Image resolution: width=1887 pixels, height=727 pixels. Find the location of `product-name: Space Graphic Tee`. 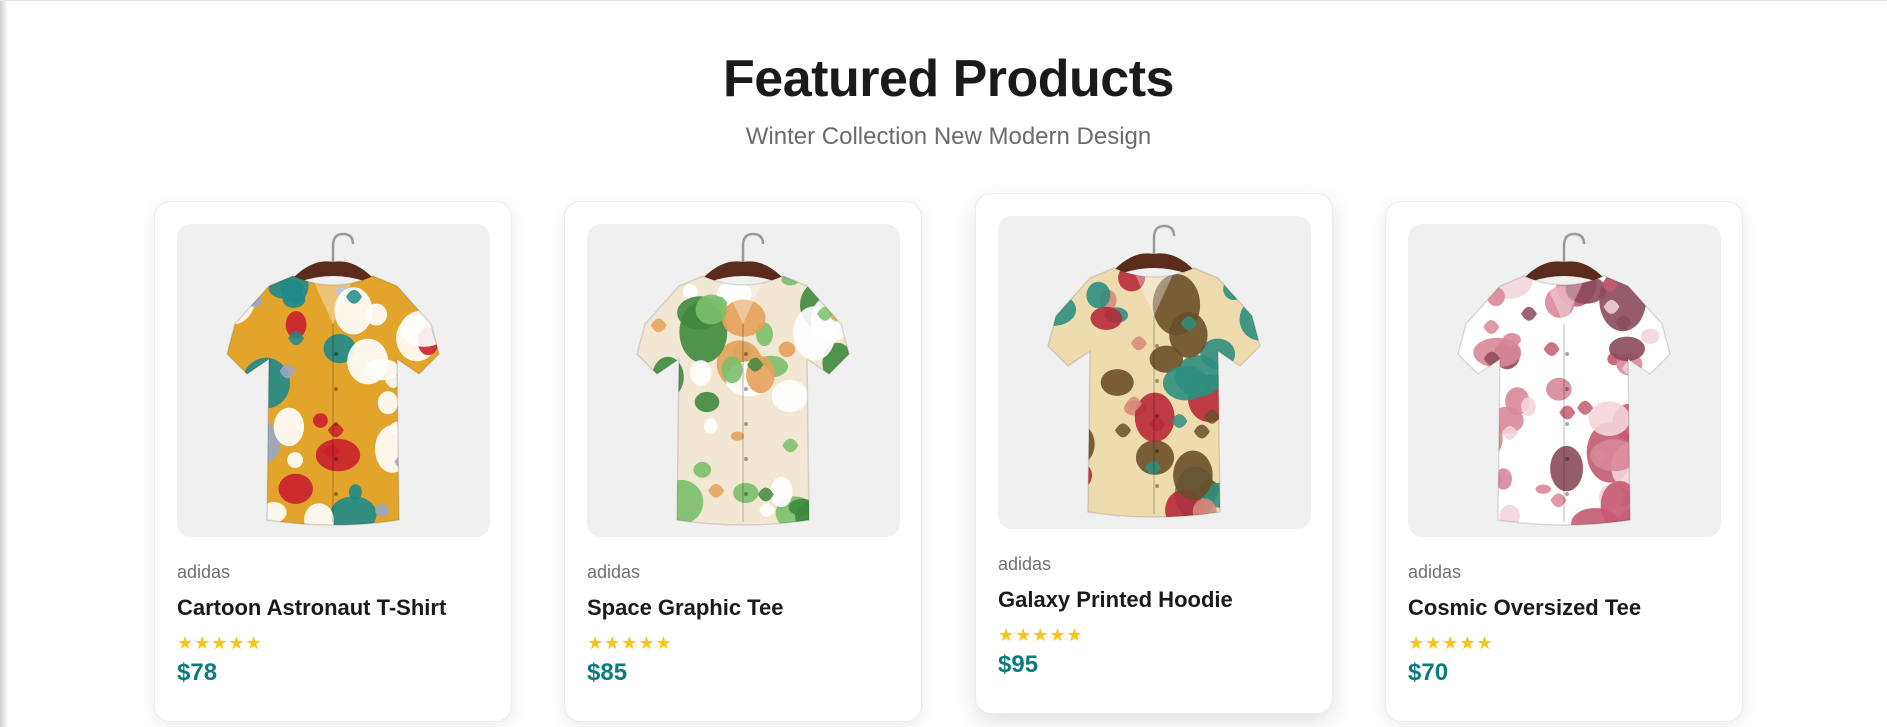

product-name: Space Graphic Tee is located at coordinates (685, 608).